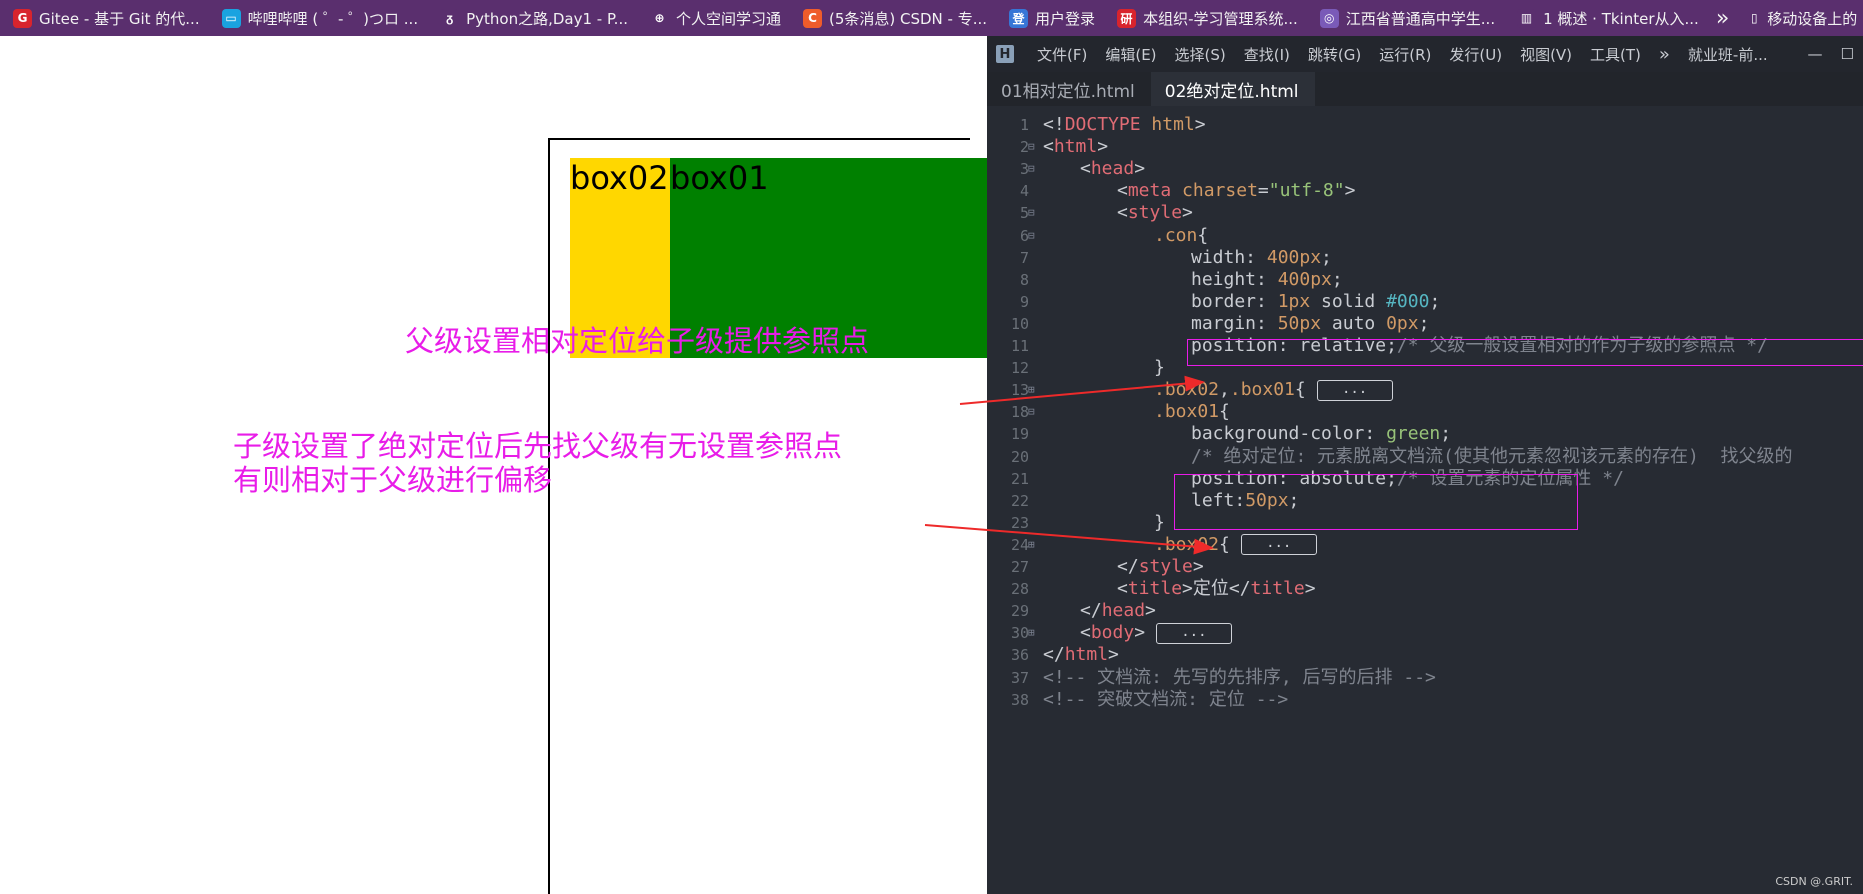 The width and height of the screenshot is (1863, 894). What do you see at coordinates (637, 341) in the screenshot?
I see `annotation-relative: 父级设置相对定位给子级提供参照点` at bounding box center [637, 341].